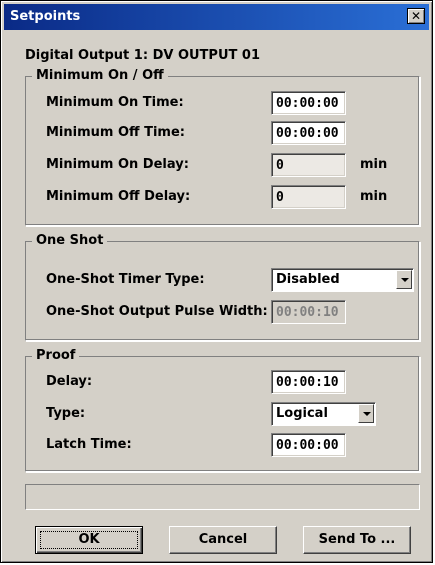 The image size is (435, 565). Describe the element at coordinates (216, 17) in the screenshot. I see `title-bar: Setpoints ✕` at that location.